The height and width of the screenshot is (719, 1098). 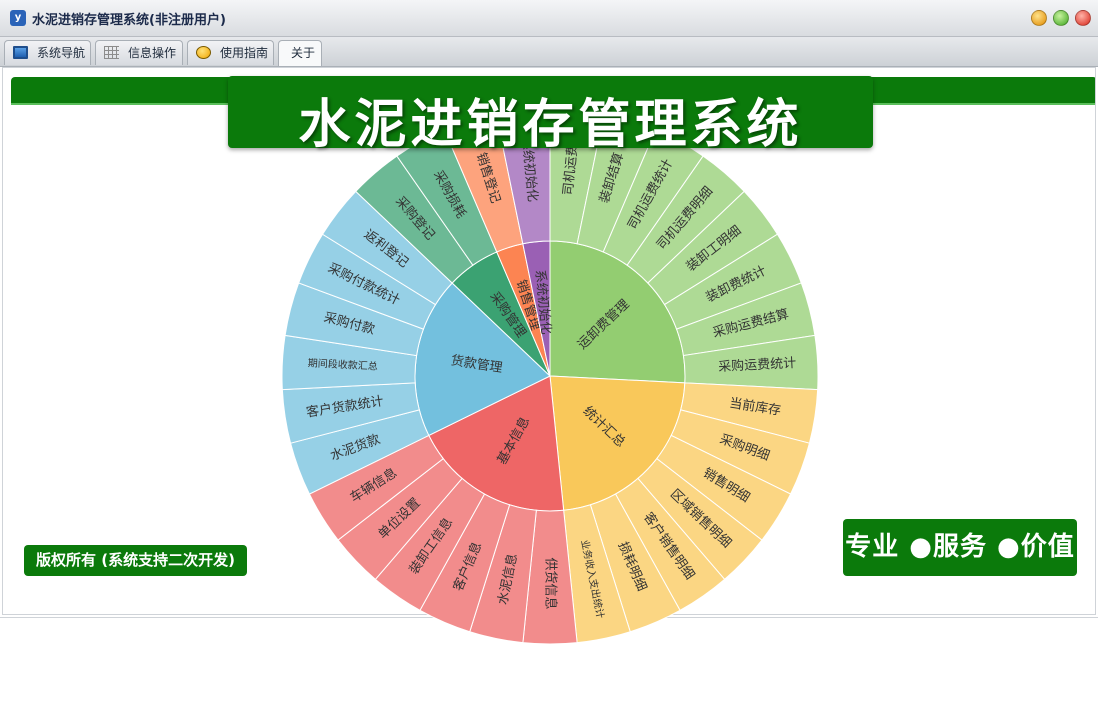 I want to click on banner-title: 水泥进销存管理系统, so click(x=550, y=125).